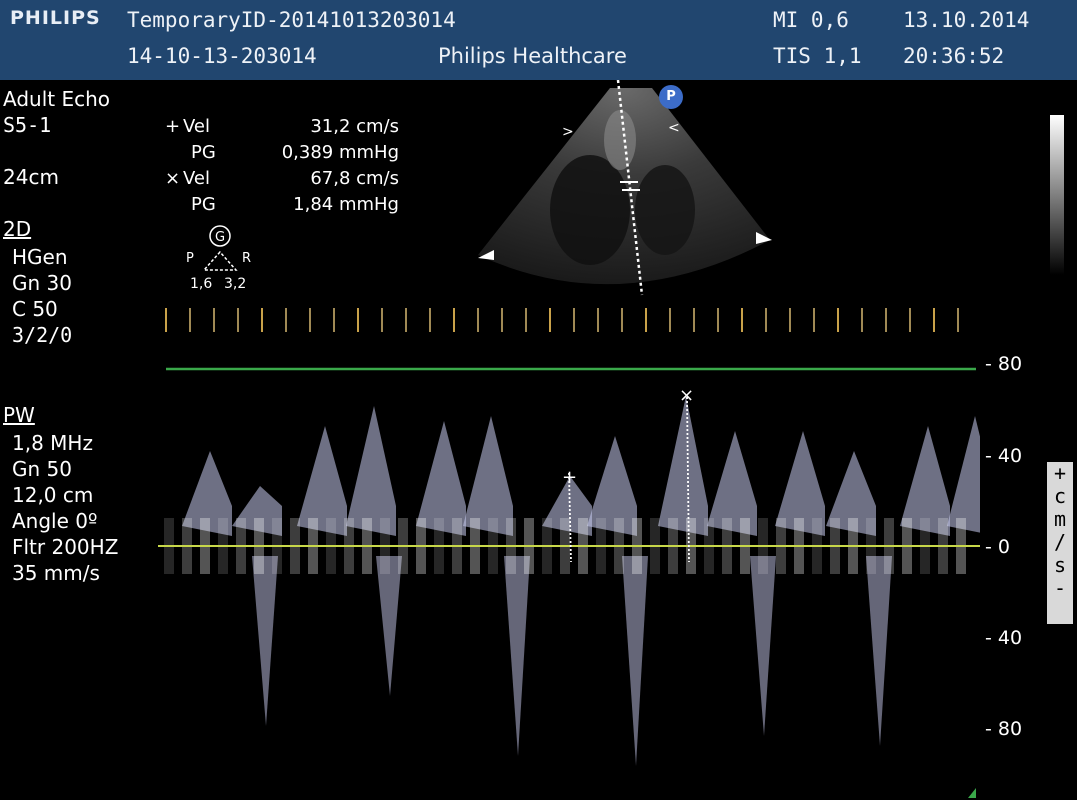 Image resolution: width=1077 pixels, height=800 pixels. Describe the element at coordinates (173, 178) in the screenshot. I see `measurement-marker: ×` at that location.